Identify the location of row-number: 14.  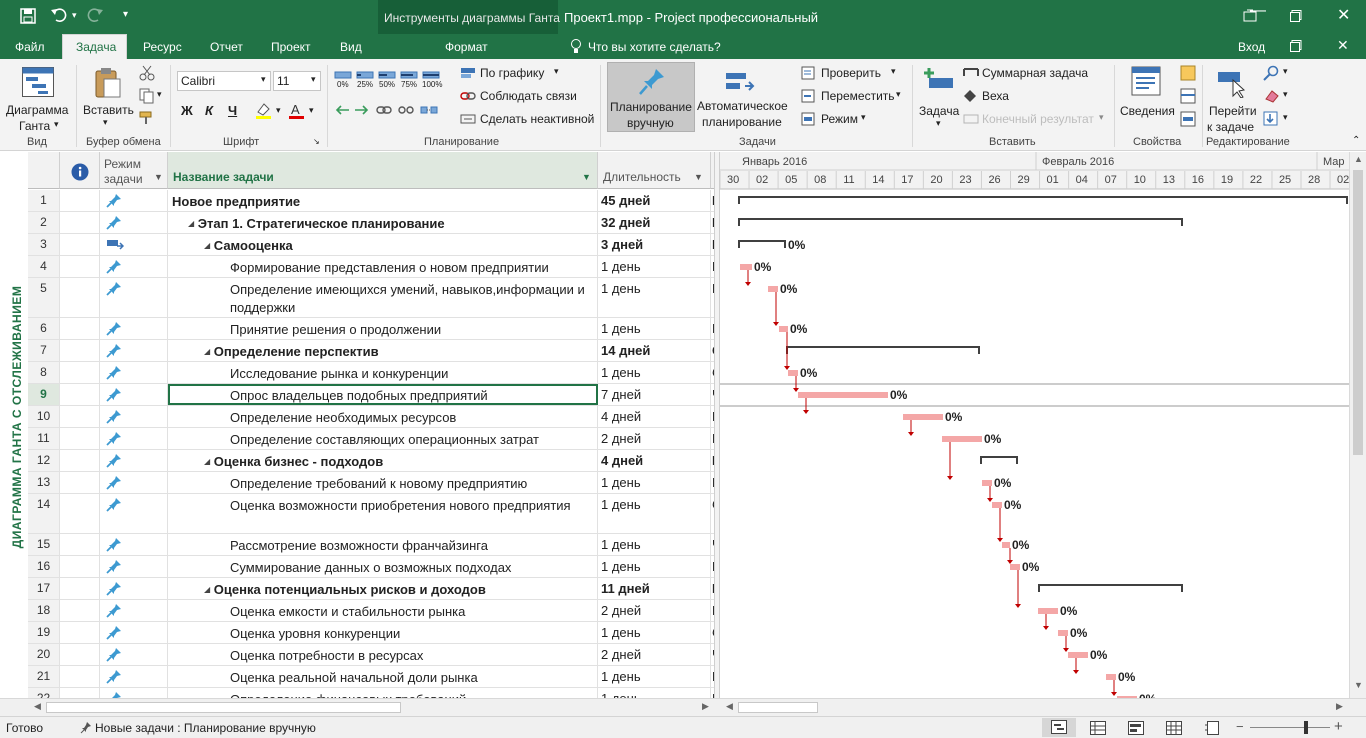
(44, 513).